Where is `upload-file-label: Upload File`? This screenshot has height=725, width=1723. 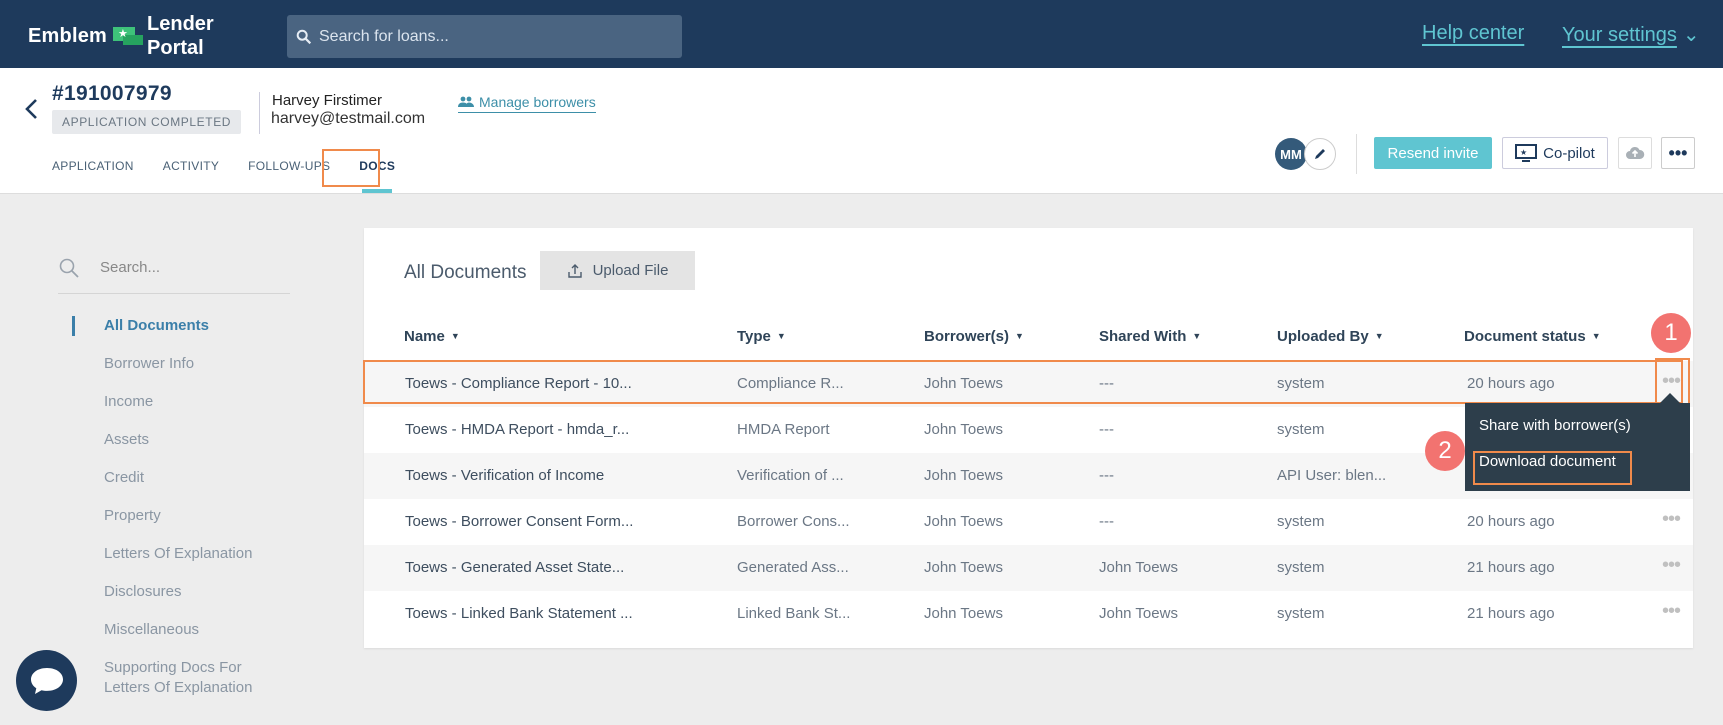
upload-file-label: Upload File is located at coordinates (630, 270).